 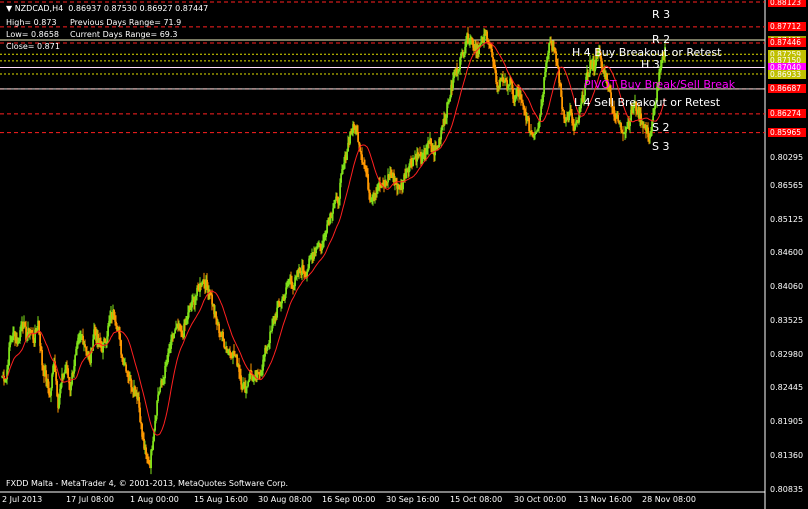 I want to click on x-tick-label: 15 Oct 08:00, so click(x=476, y=499).